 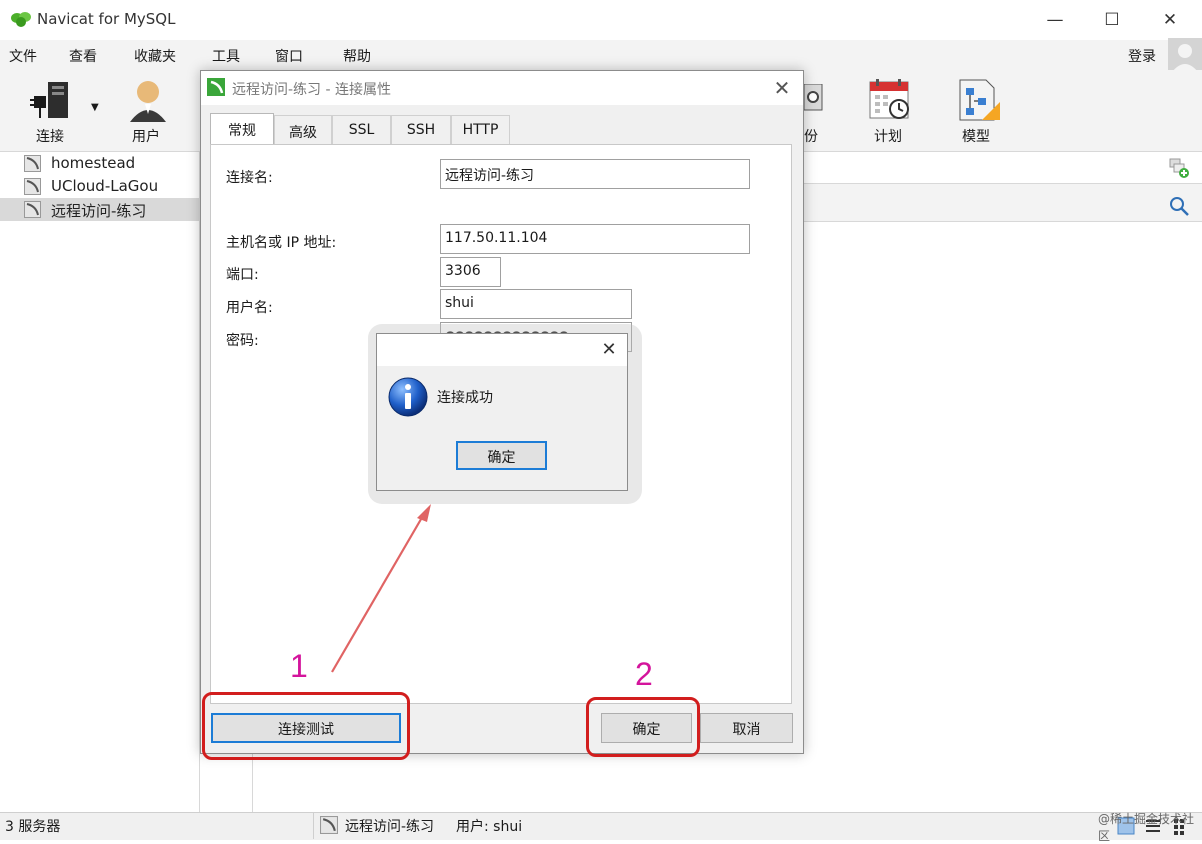 I want to click on port-input: 3306, so click(x=470, y=272).